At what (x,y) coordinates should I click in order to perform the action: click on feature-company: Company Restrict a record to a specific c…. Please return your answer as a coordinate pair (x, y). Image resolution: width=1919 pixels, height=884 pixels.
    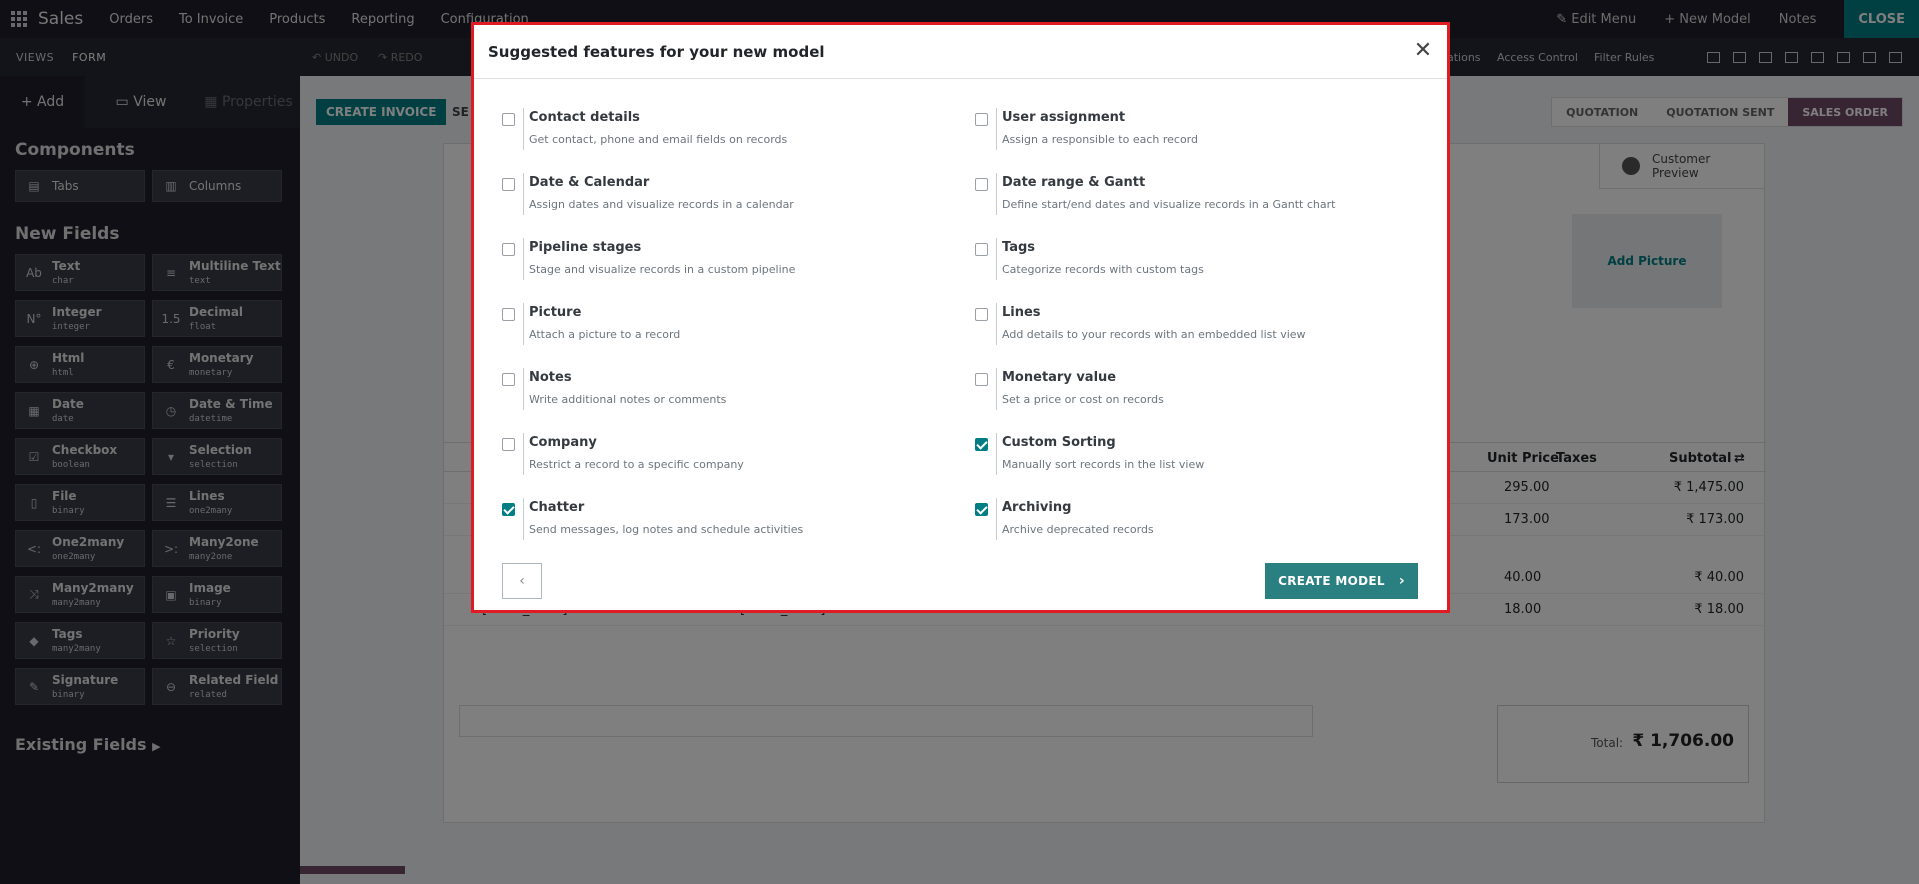
    Looking at the image, I should click on (722, 459).